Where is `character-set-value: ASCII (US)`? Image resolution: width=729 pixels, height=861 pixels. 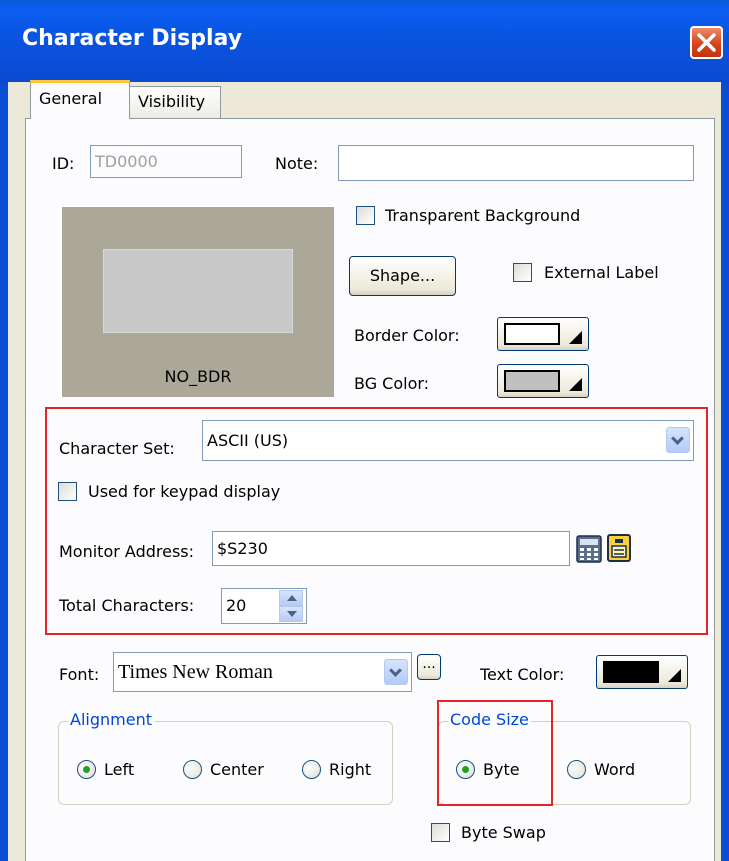 character-set-value: ASCII (US) is located at coordinates (248, 440).